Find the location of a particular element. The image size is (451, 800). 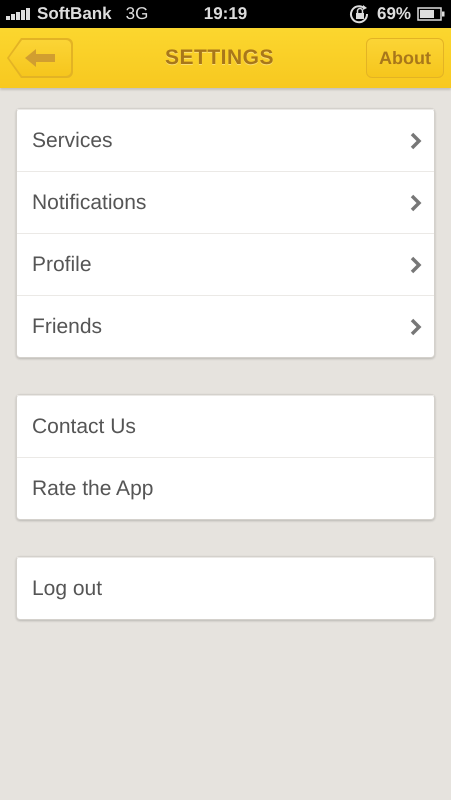

settings-row: Rate the App is located at coordinates (225, 488).